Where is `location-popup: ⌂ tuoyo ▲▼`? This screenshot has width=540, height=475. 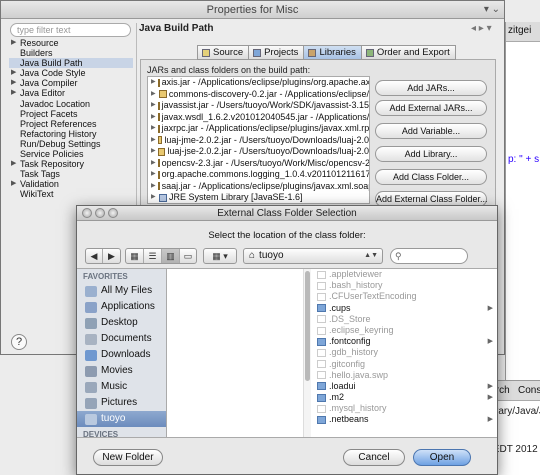
location-popup: ⌂ tuoyo ▲▼ is located at coordinates (313, 256).